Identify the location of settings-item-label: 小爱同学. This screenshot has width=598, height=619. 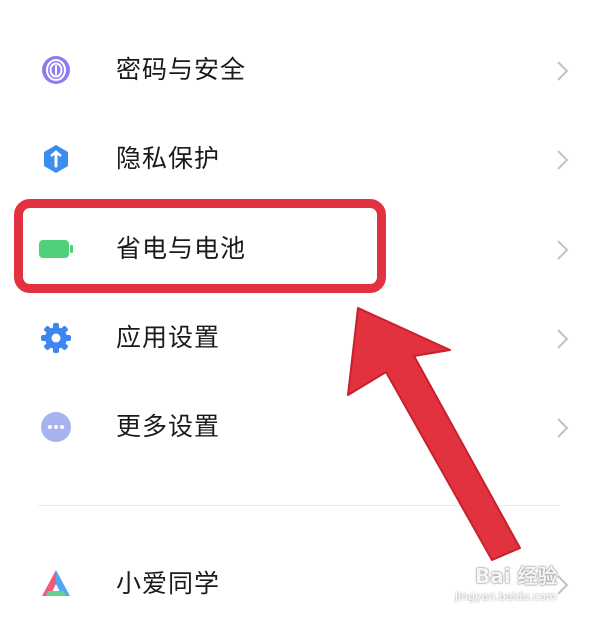
(168, 583).